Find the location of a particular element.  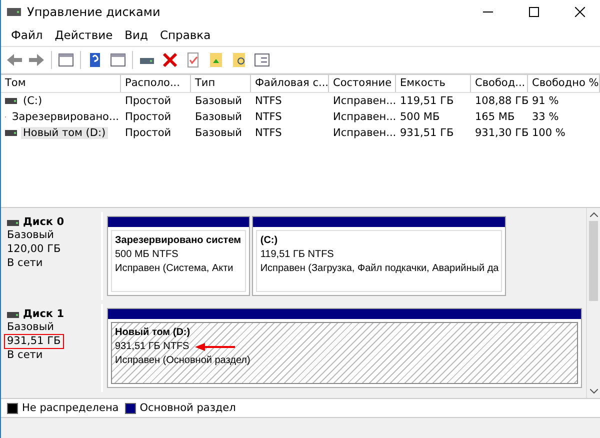

partition-size: 500 МБ NTFS is located at coordinates (146, 255).